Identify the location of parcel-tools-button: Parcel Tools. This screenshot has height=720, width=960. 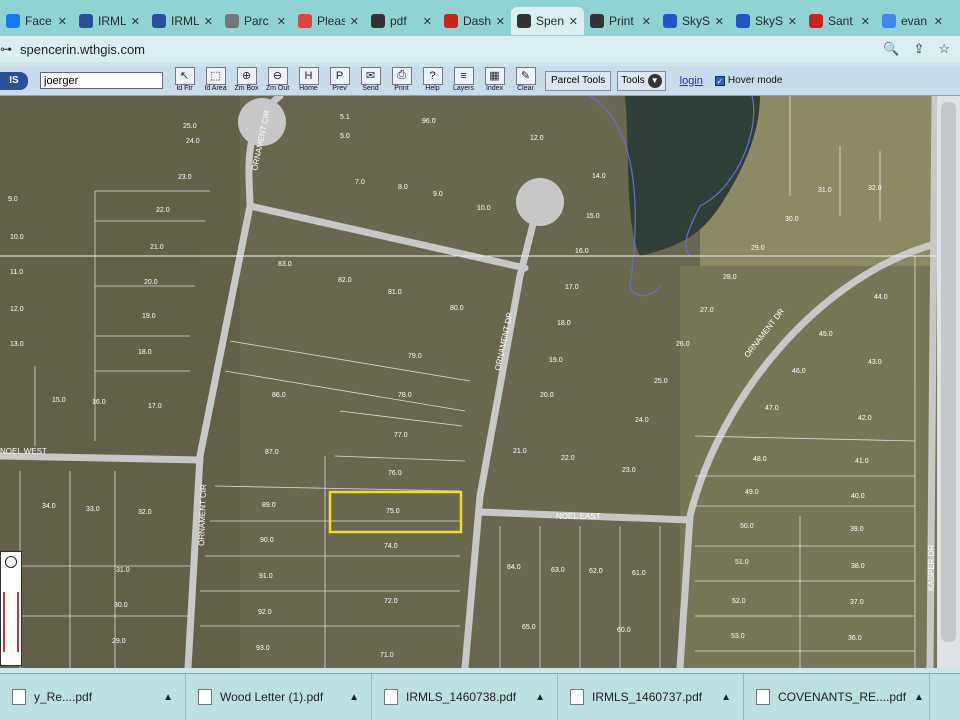
(578, 80).